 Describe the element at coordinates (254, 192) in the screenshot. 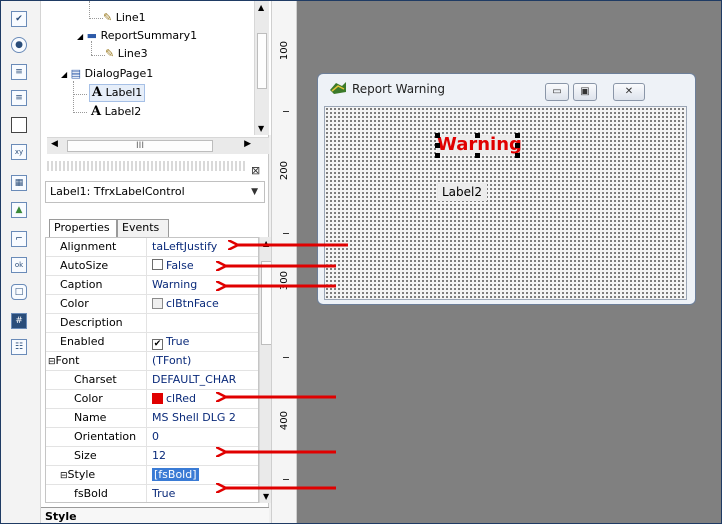

I see `chevron-down-icon: ▼` at that location.